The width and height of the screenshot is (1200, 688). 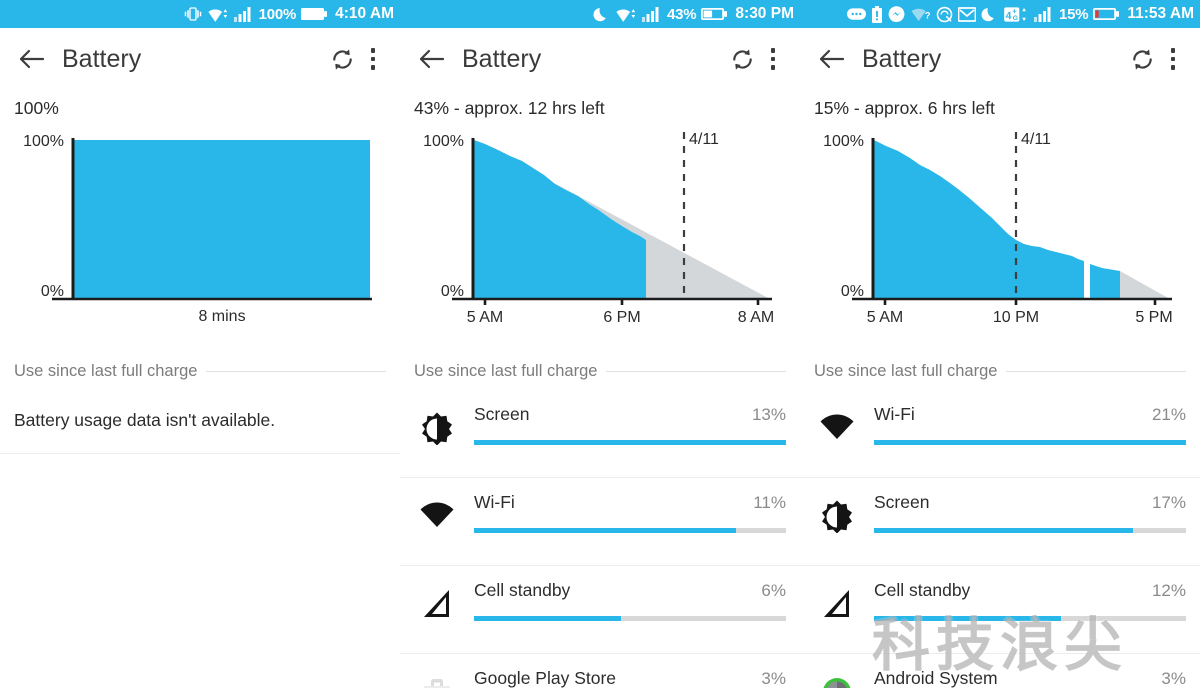 I want to click on list-item: Screen 13%, so click(x=600, y=434).